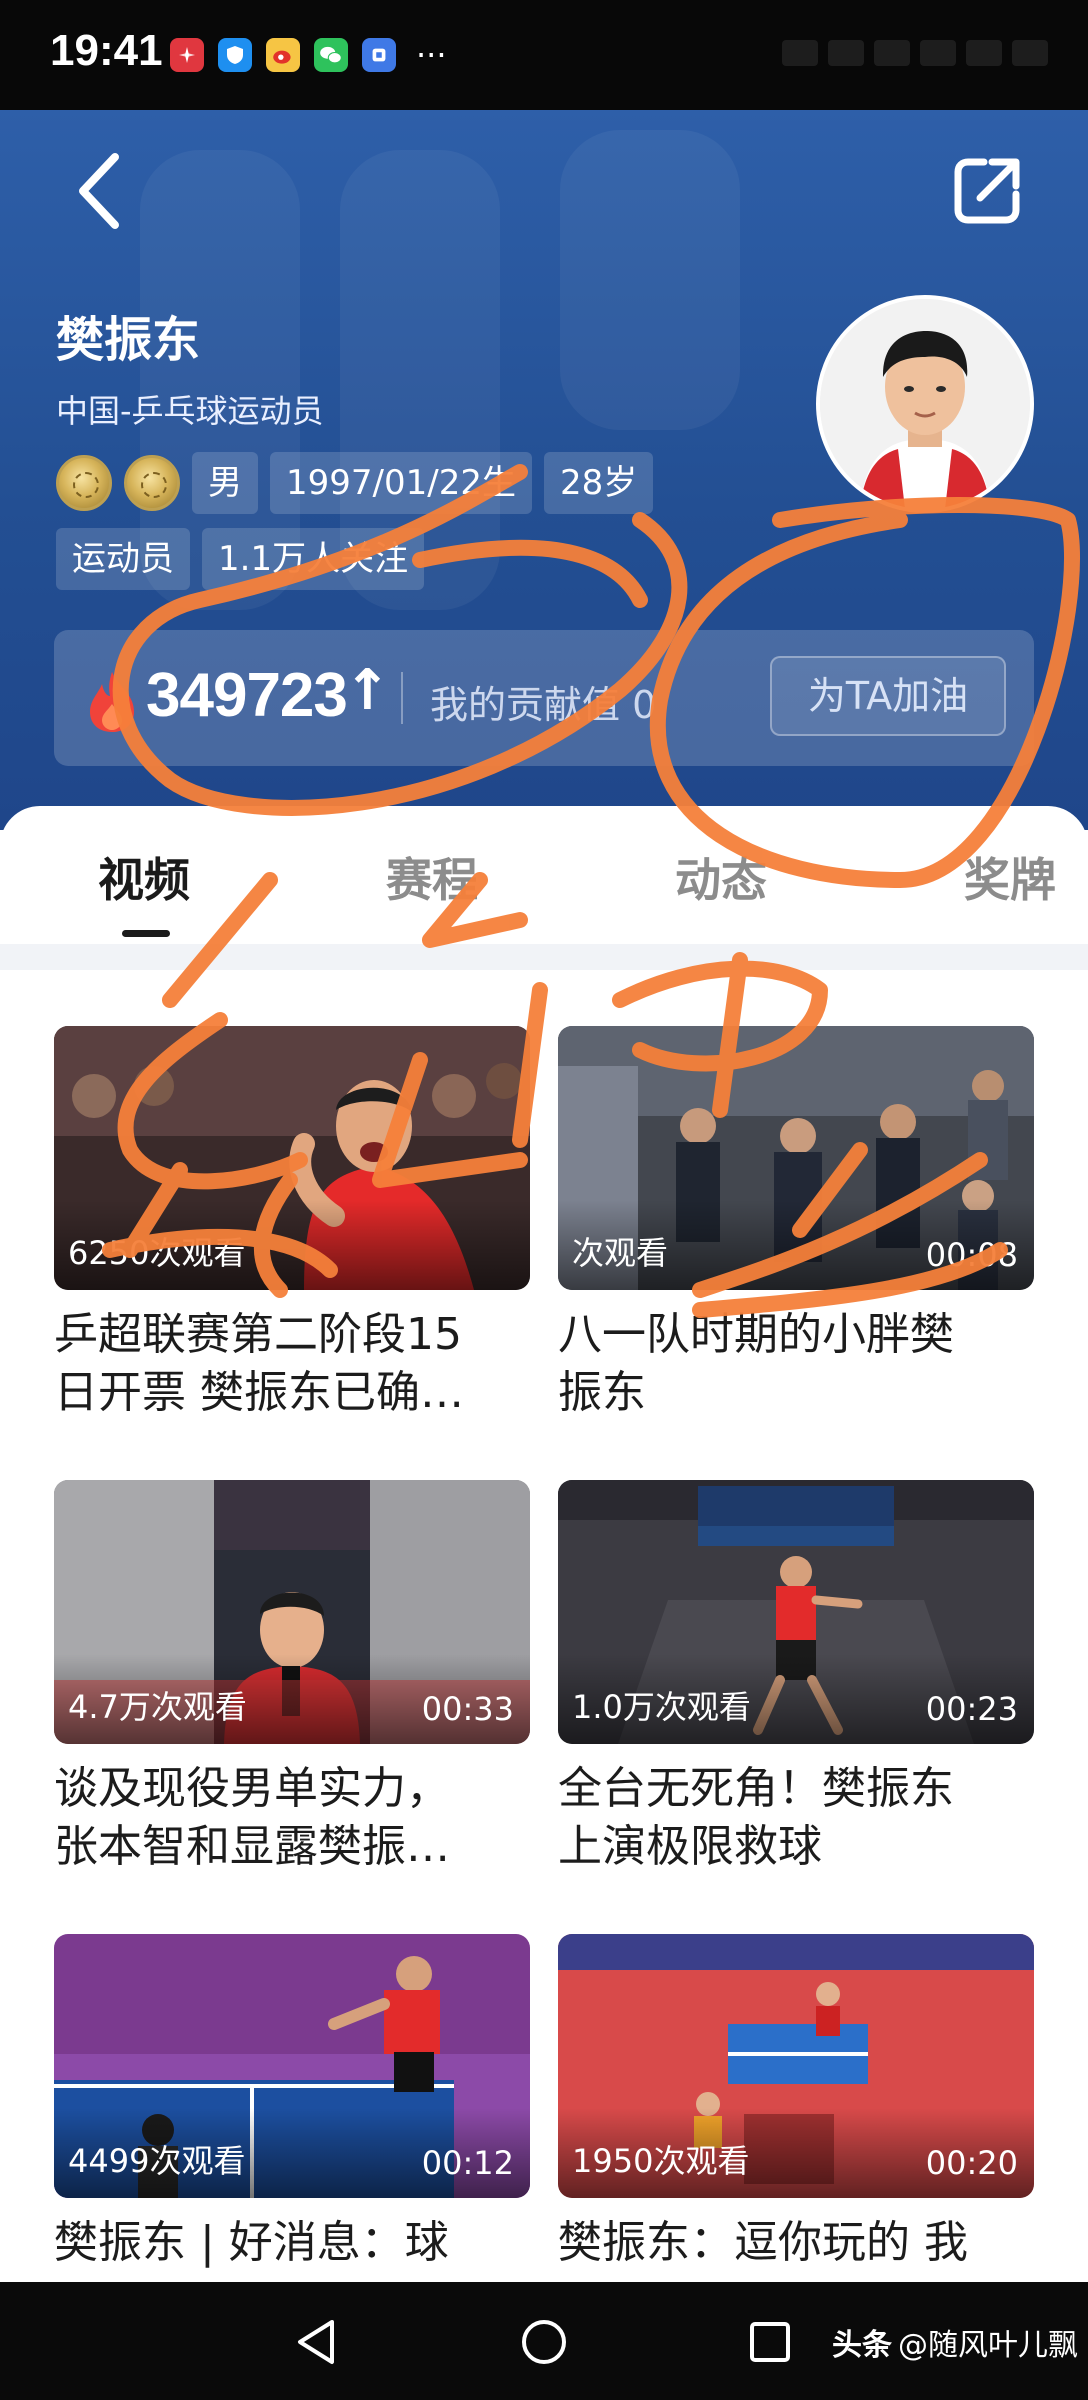 This screenshot has width=1088, height=2400. Describe the element at coordinates (988, 2345) in the screenshot. I see `watermark-handle: @随风叶儿飘` at that location.